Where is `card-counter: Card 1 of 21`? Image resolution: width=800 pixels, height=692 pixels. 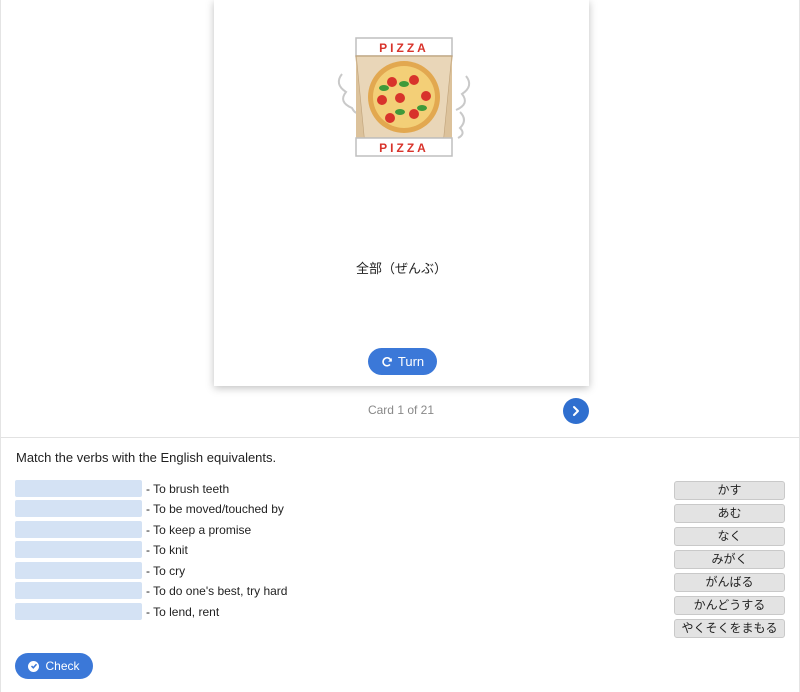
card-counter: Card 1 of 21 is located at coordinates (401, 410).